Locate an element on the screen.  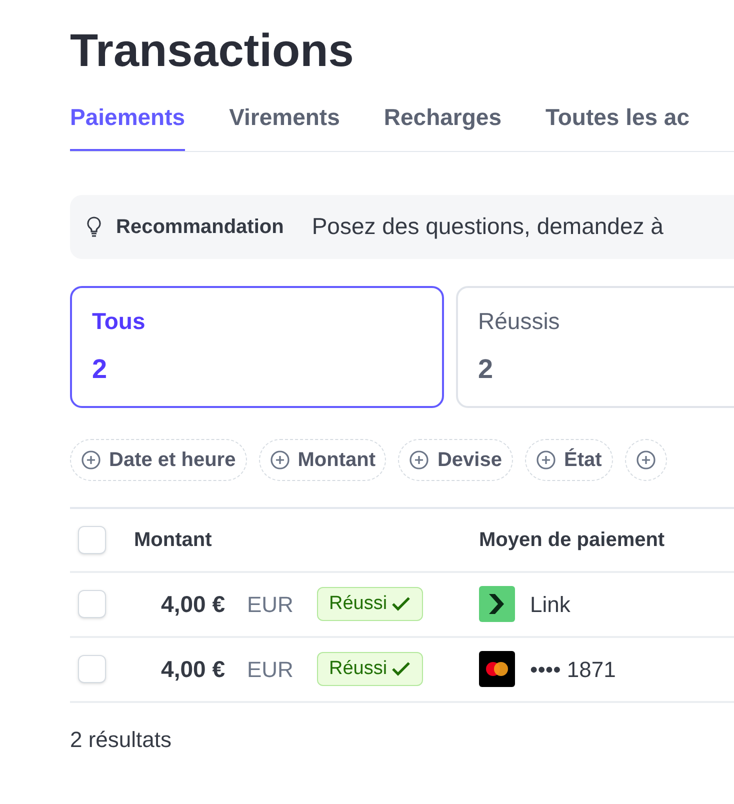
filter-chip: Date et heure is located at coordinates (158, 459).